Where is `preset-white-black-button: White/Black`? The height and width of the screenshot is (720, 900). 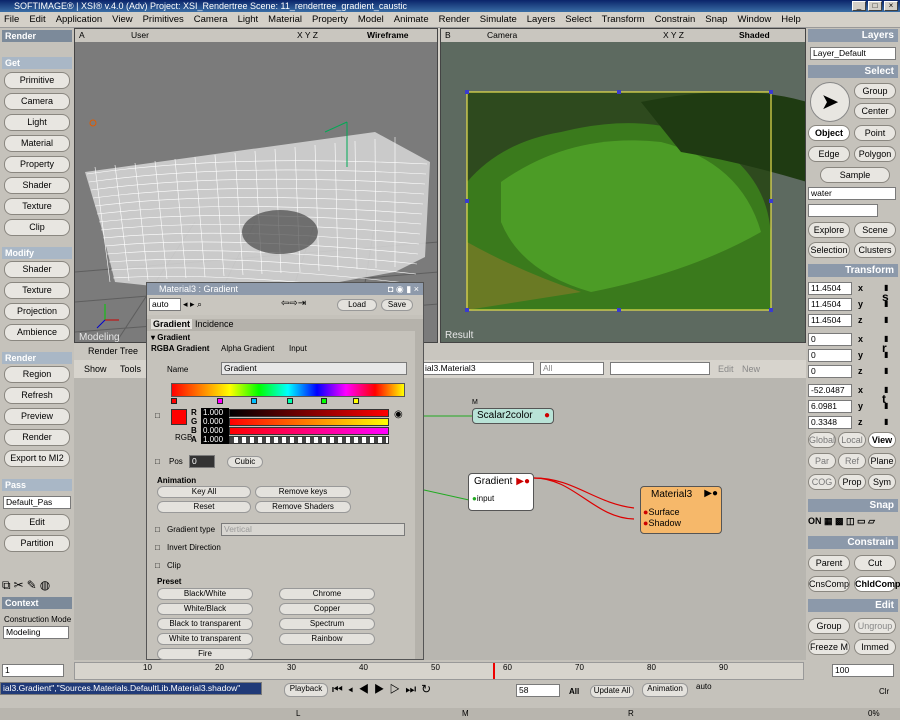
preset-white-black-button: White/Black is located at coordinates (205, 609).